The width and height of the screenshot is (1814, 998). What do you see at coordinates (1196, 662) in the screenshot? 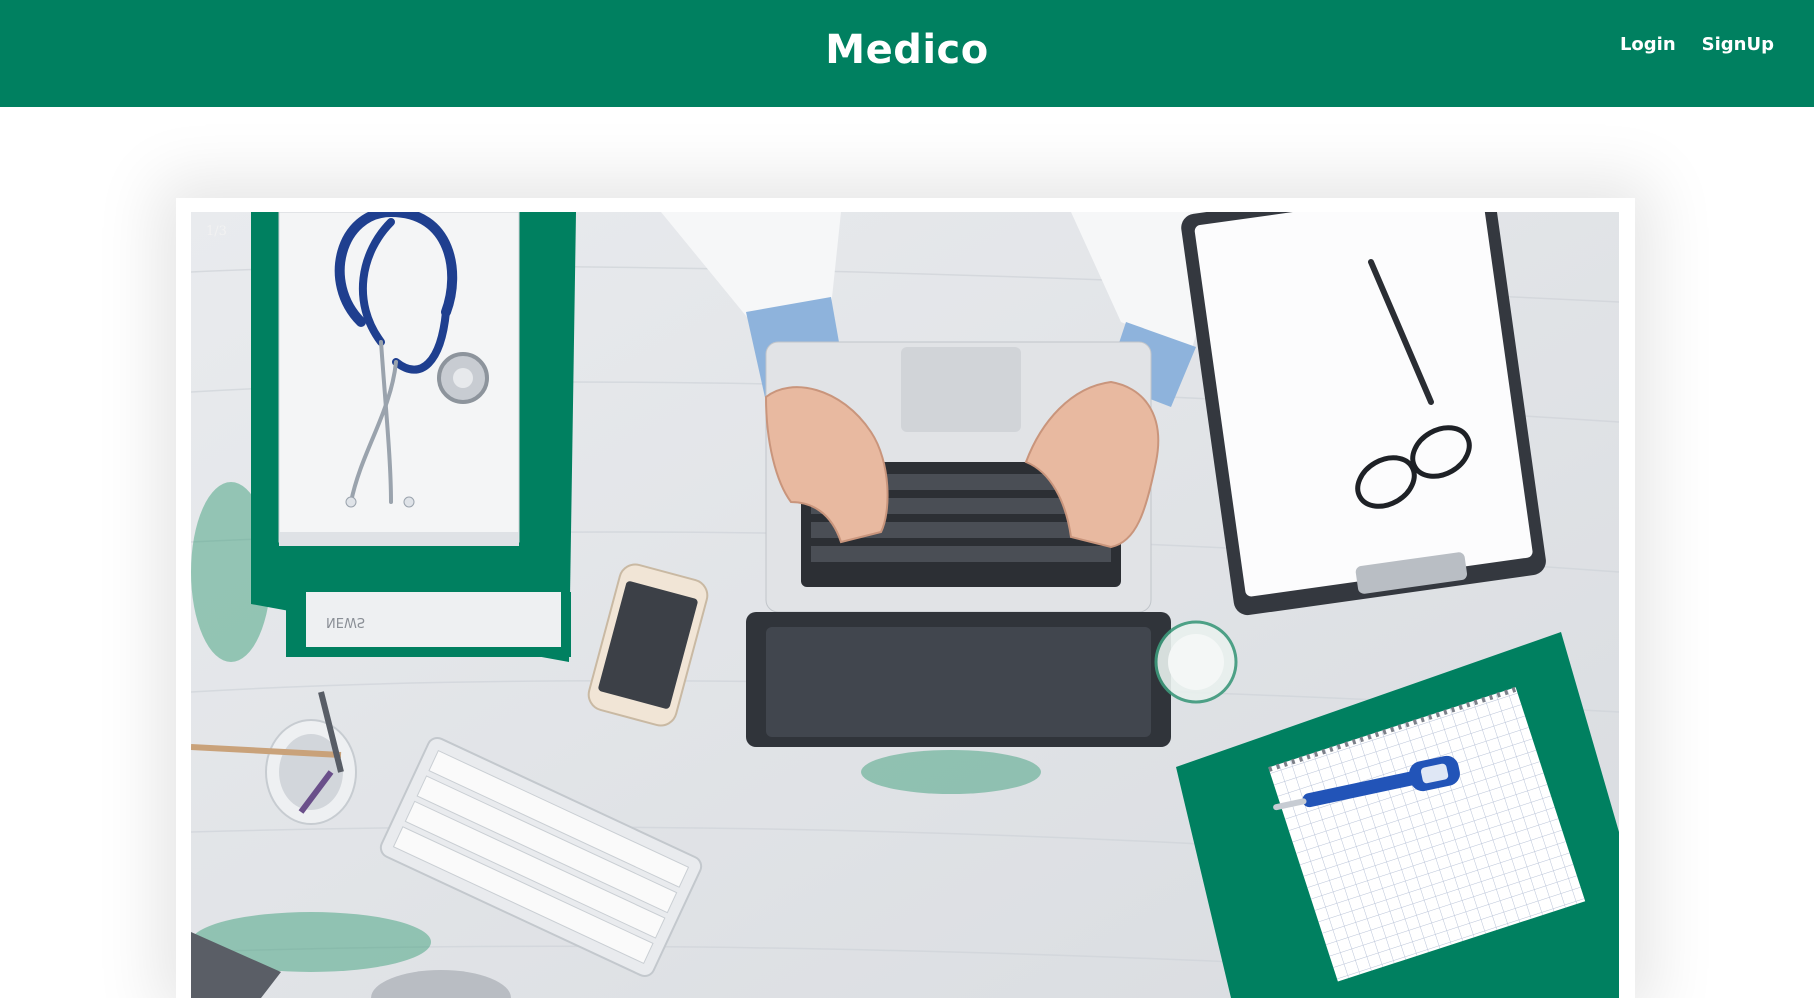
I see `water-glass` at bounding box center [1196, 662].